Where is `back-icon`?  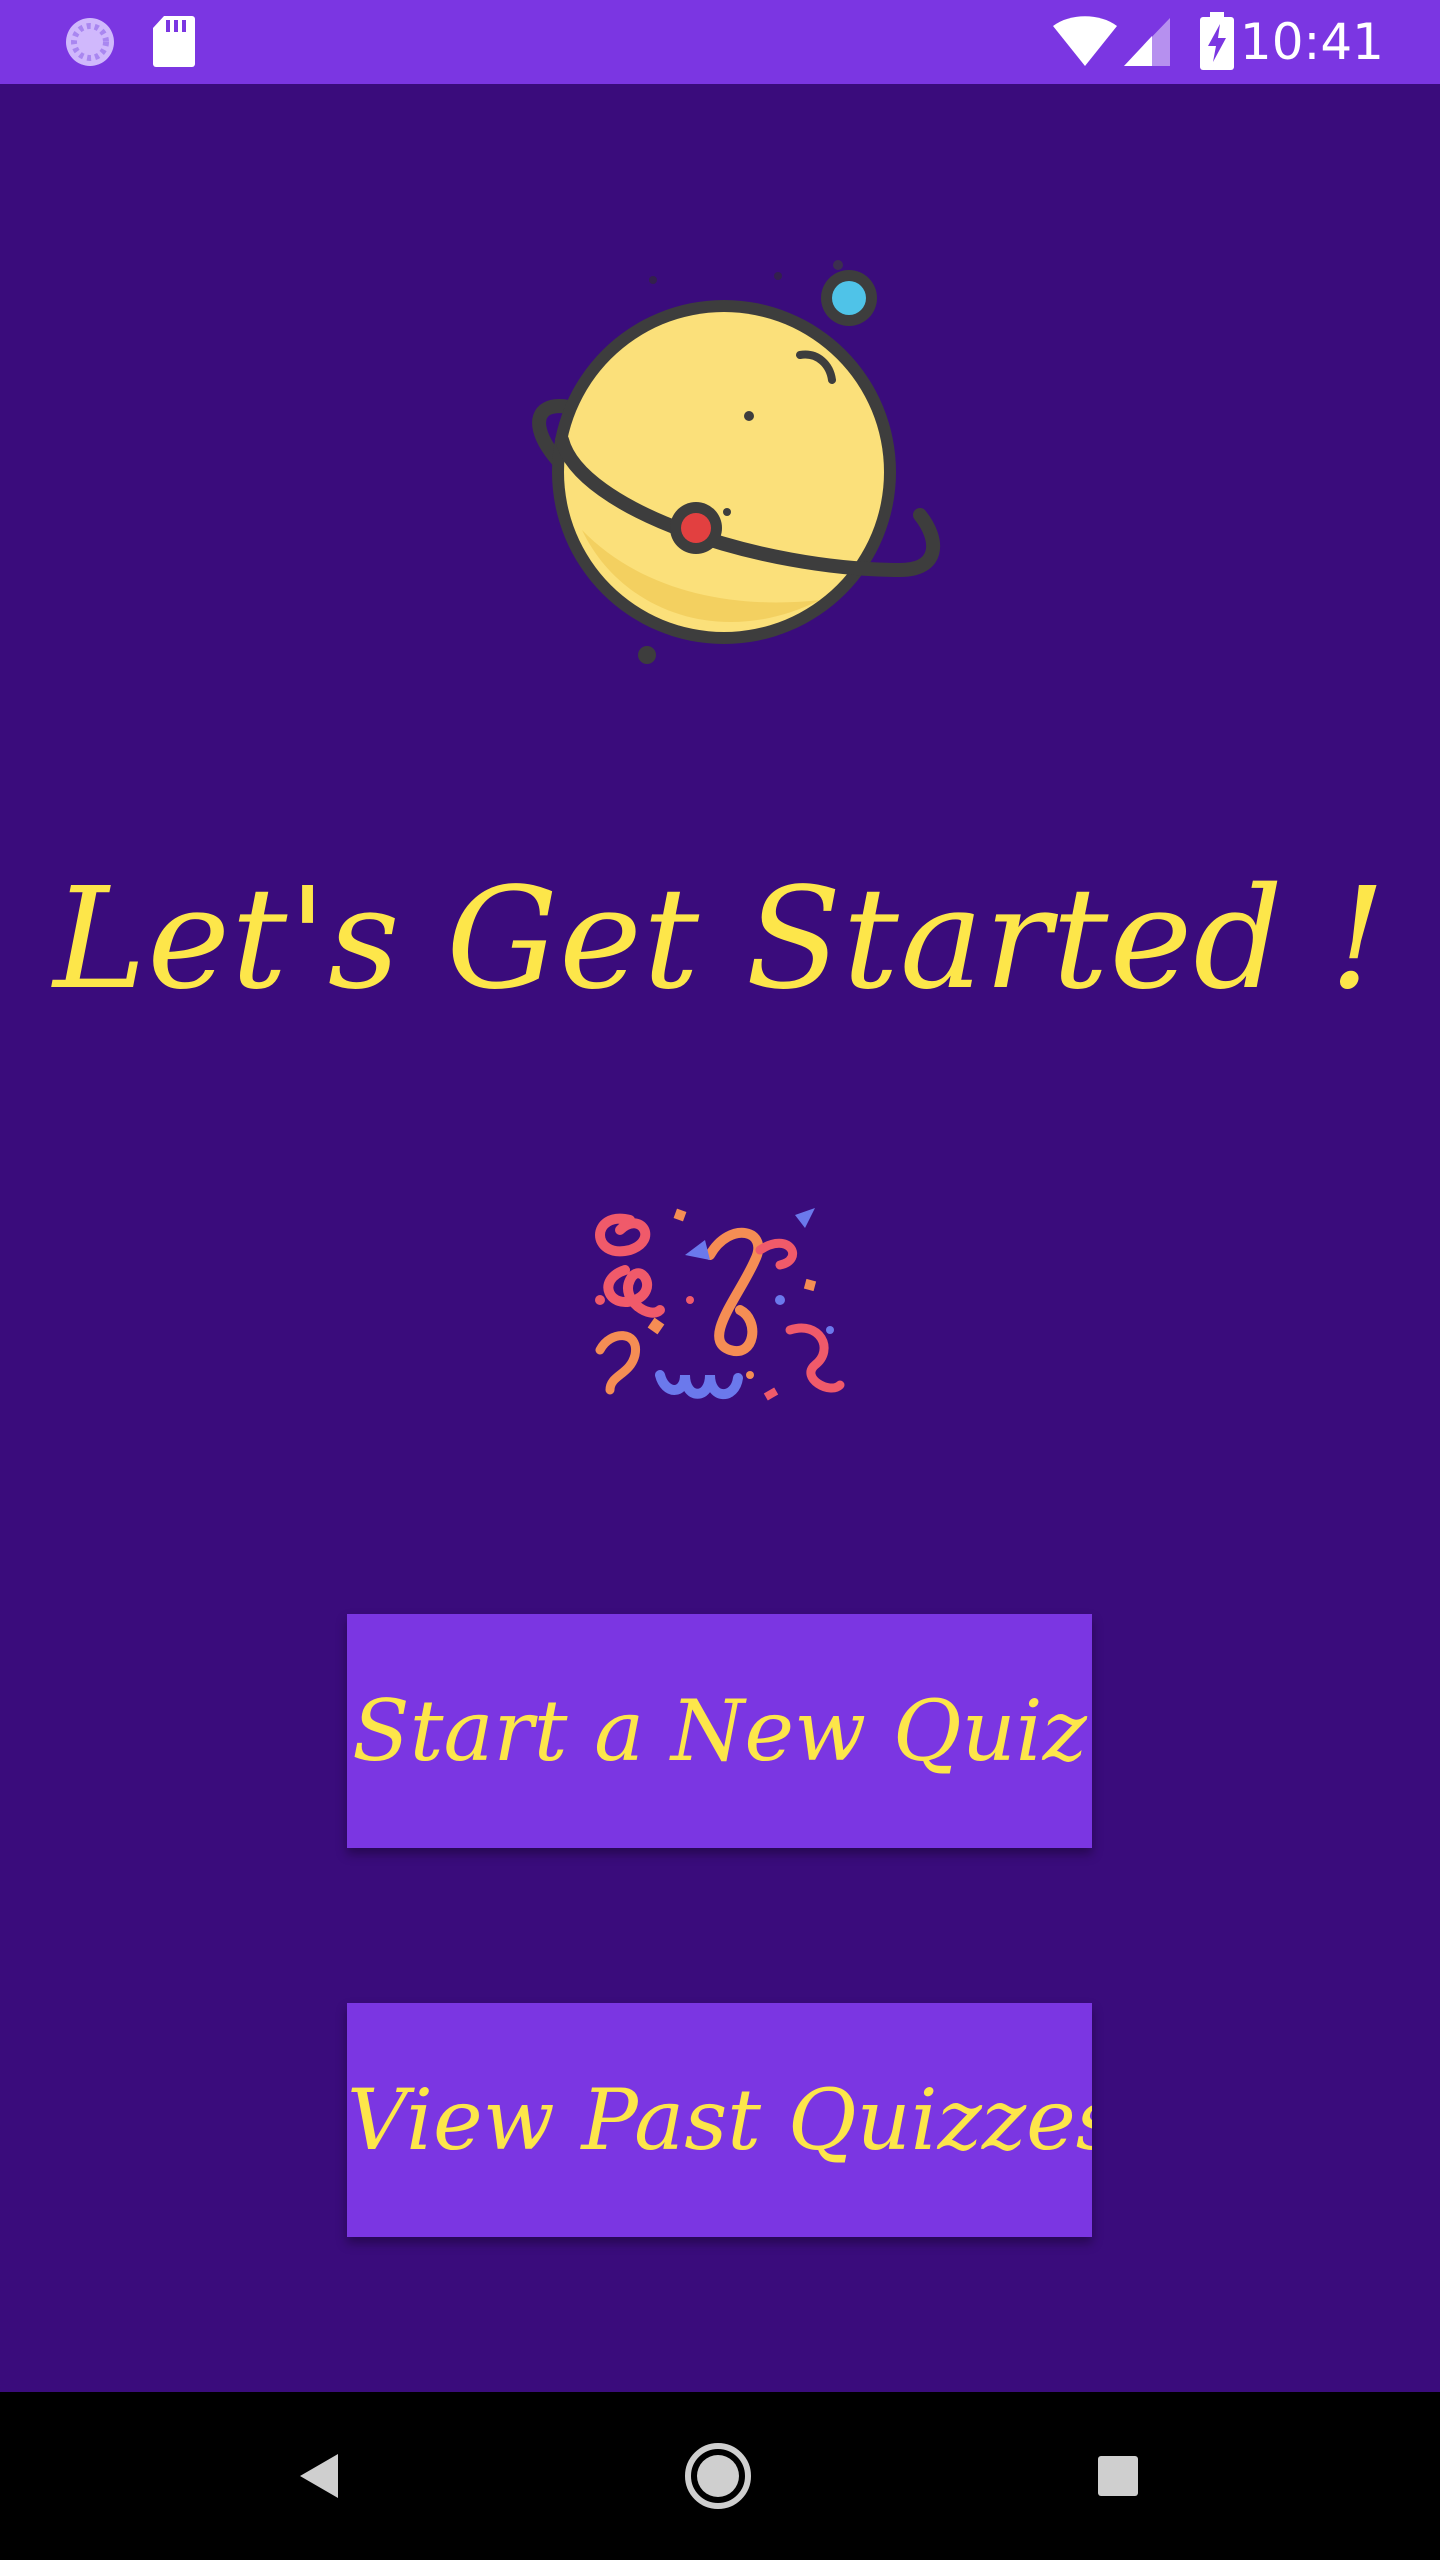 back-icon is located at coordinates (322, 2476).